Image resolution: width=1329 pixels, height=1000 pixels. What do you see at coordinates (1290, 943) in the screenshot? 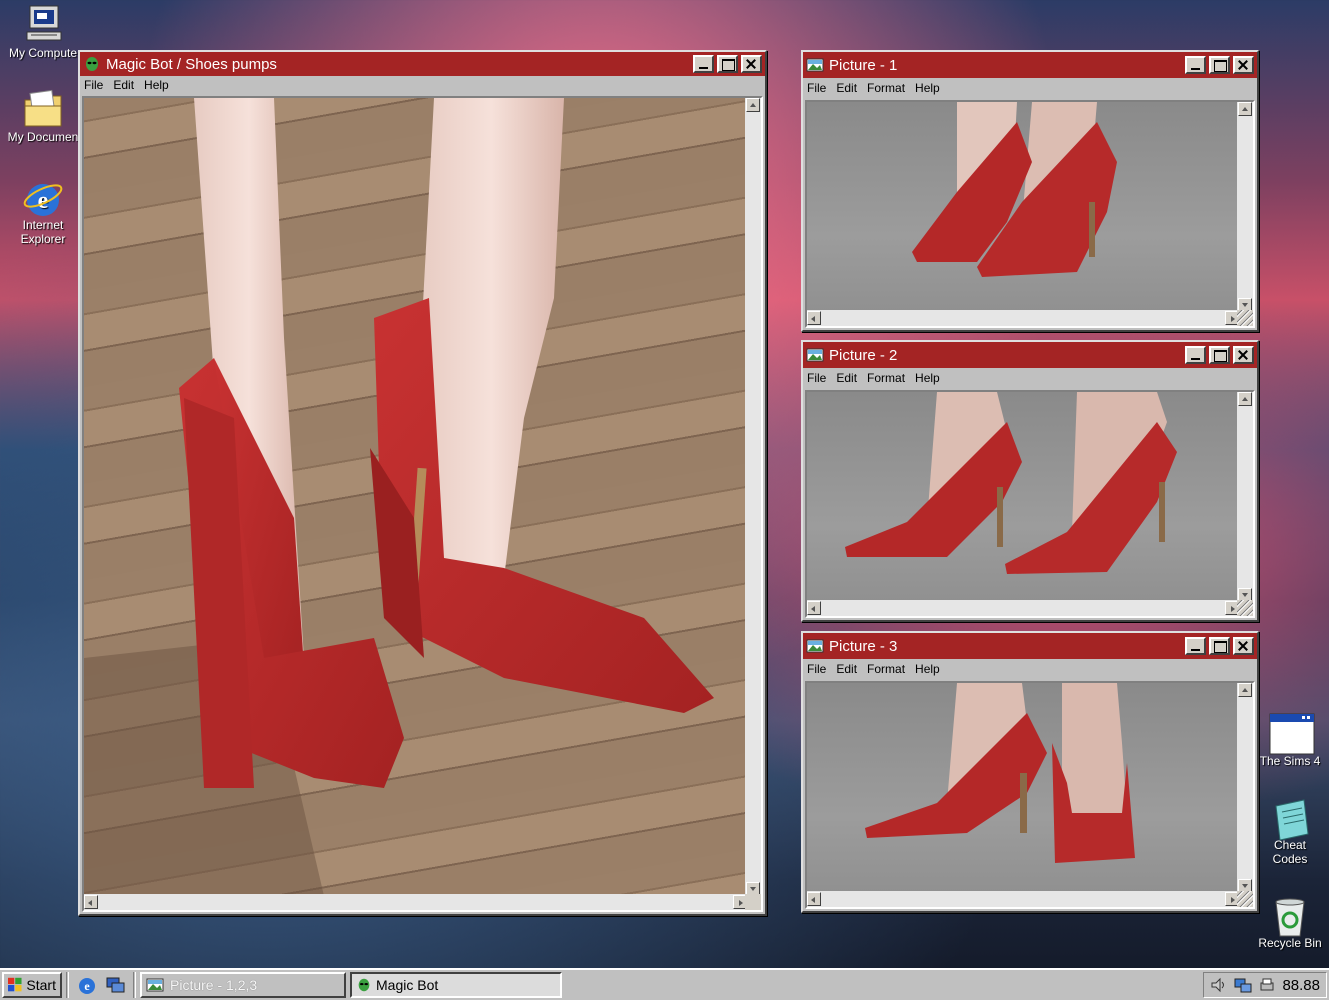
I see `desktop-icon-label: Recycle Bin` at bounding box center [1290, 943].